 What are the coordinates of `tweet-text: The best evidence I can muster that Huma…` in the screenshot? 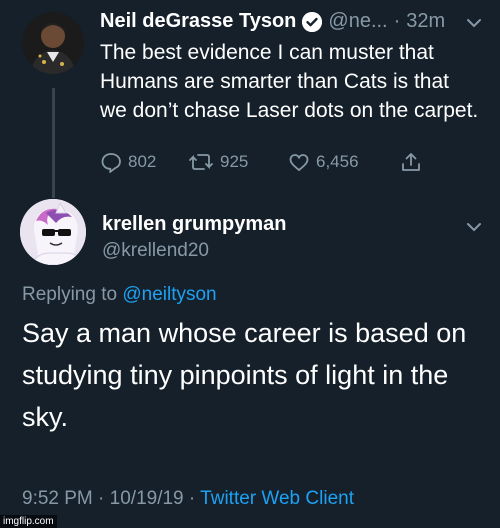 It's located at (289, 81).